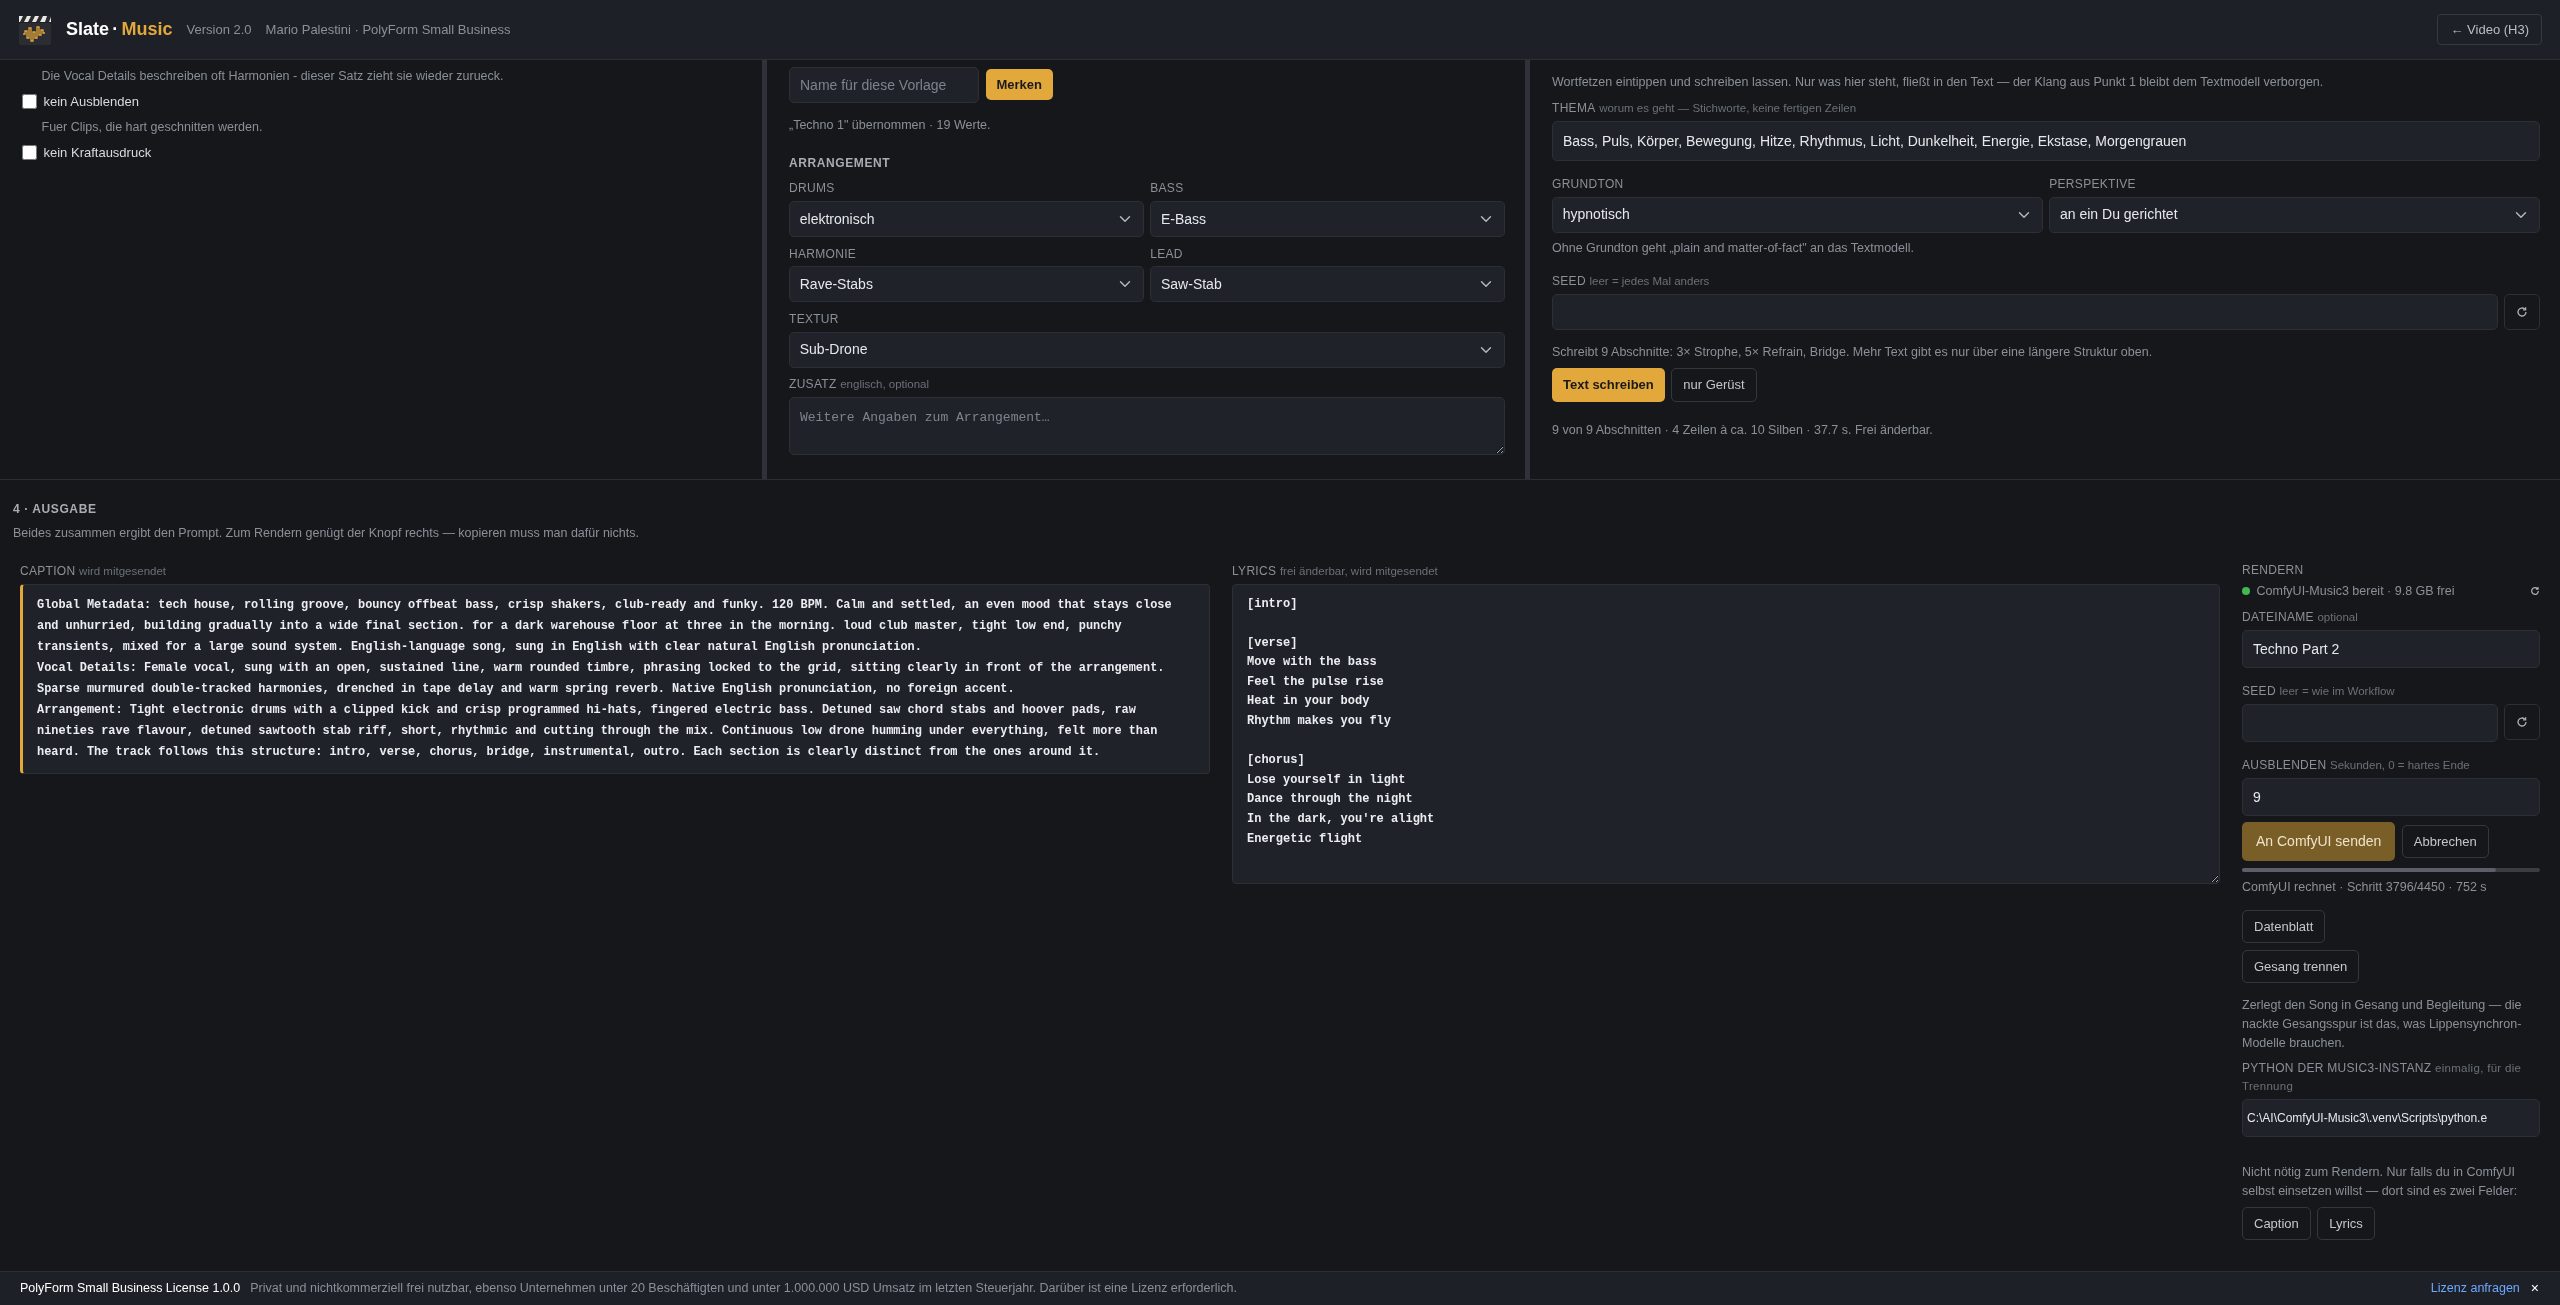  I want to click on dropdown: Sub-Drone, so click(1147, 349).